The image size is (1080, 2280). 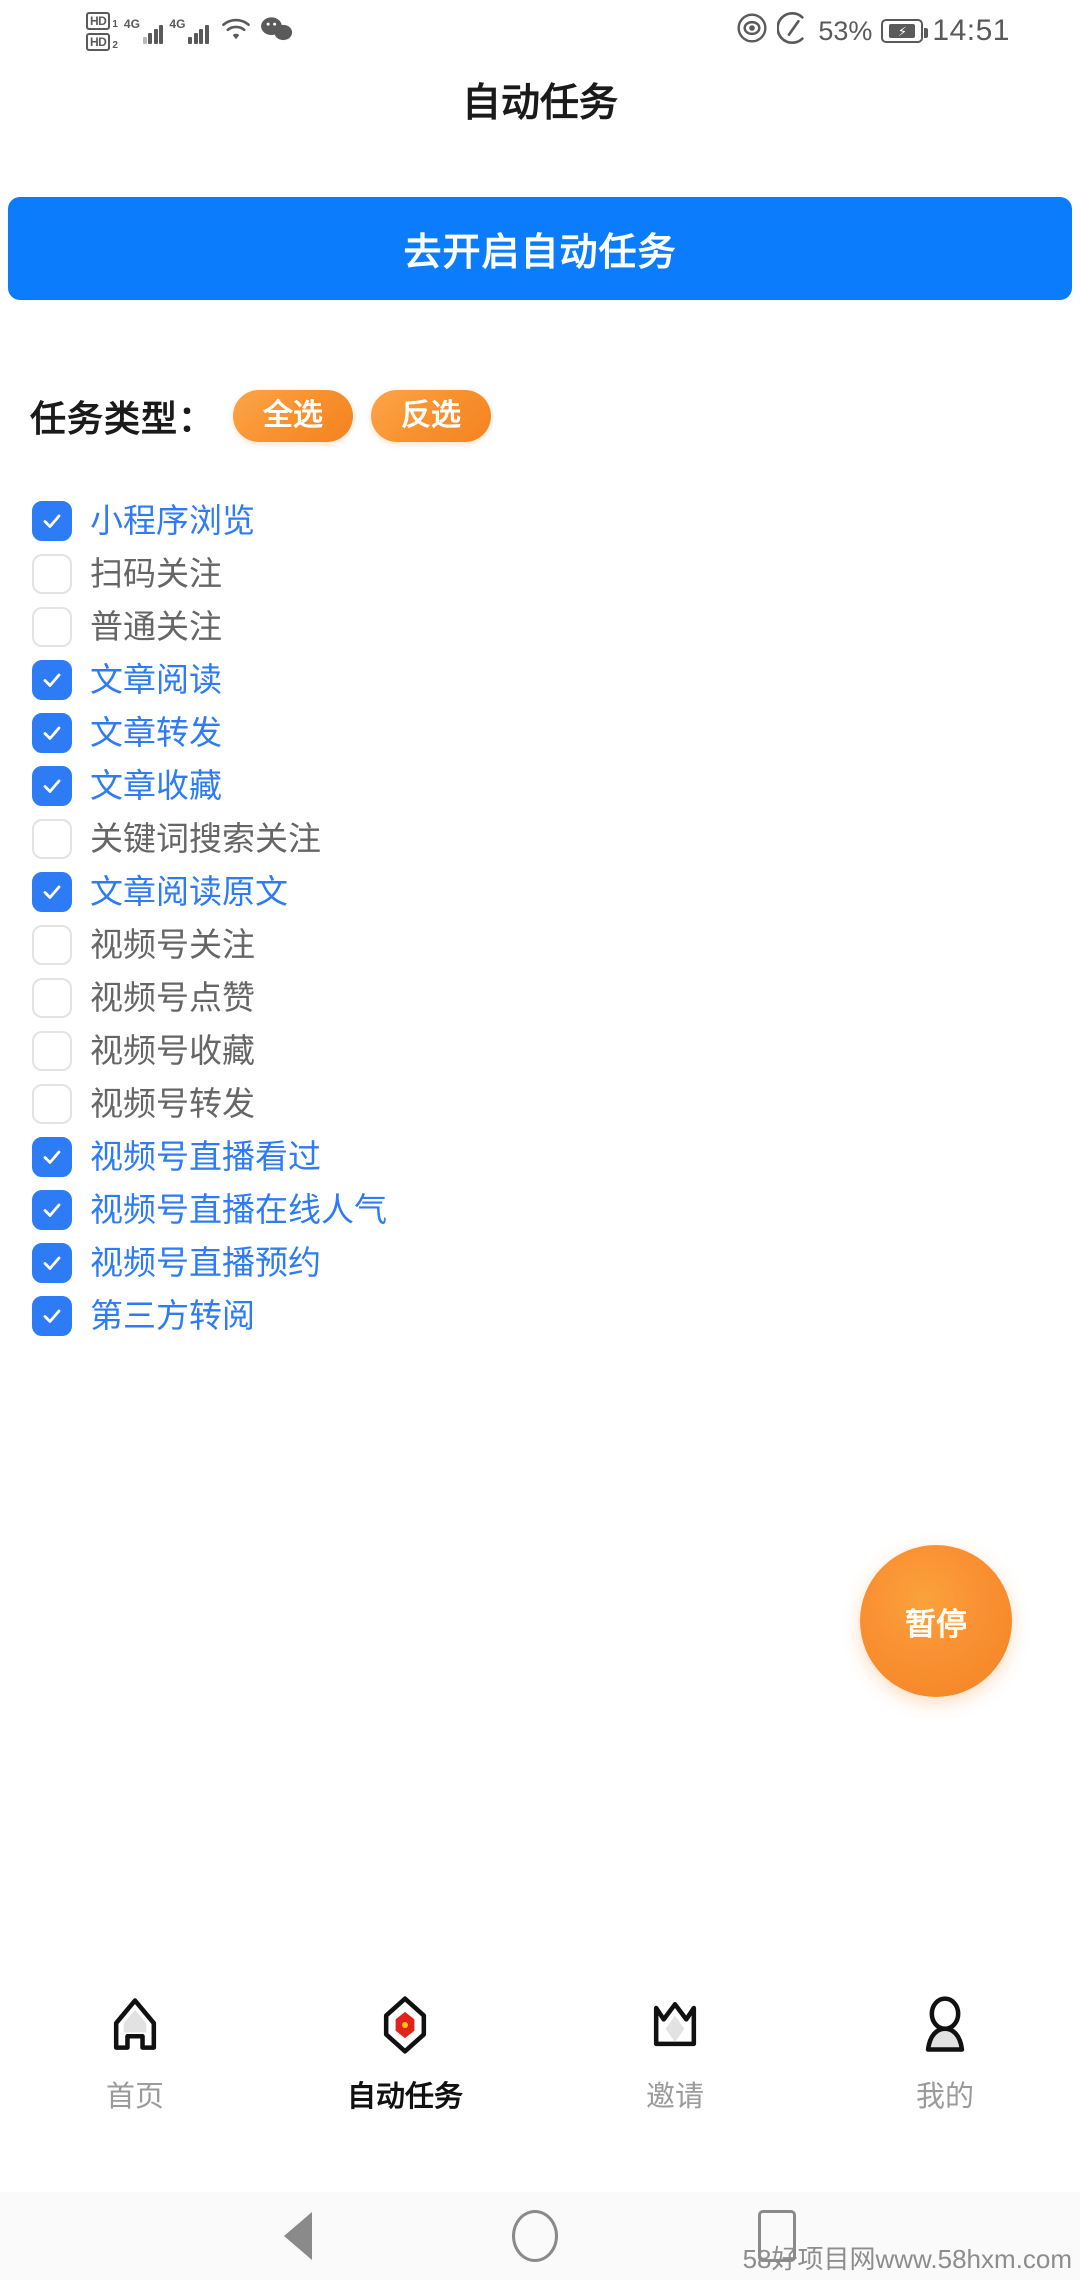 What do you see at coordinates (156, 785) in the screenshot?
I see `task-item-label: 文章收藏` at bounding box center [156, 785].